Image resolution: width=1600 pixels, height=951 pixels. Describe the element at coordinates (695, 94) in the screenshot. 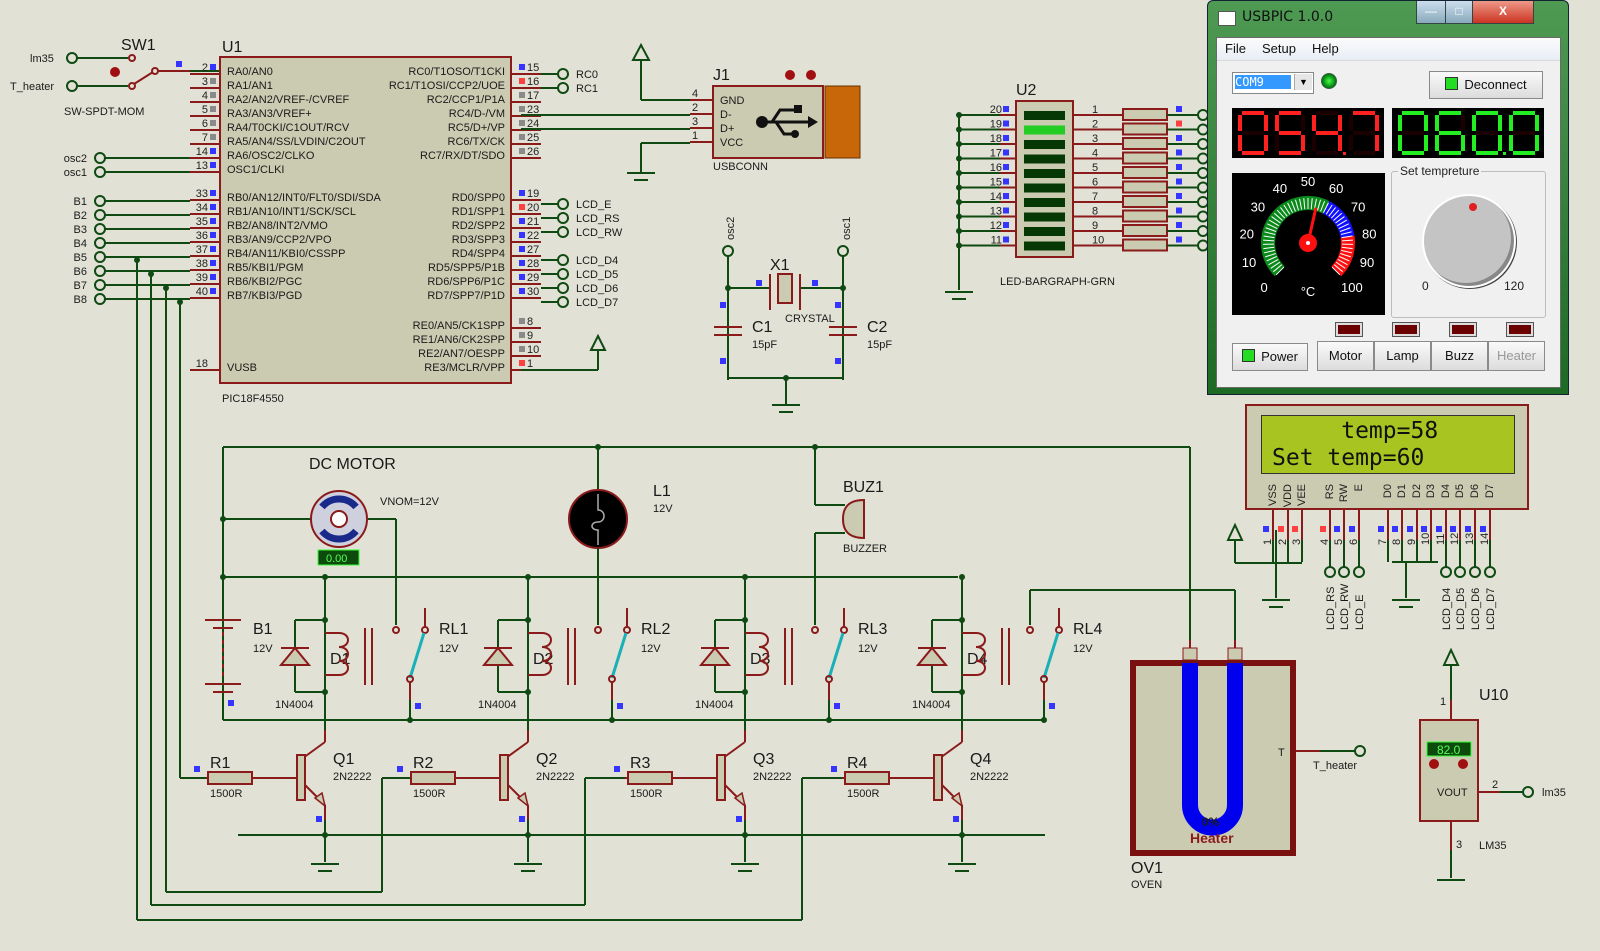

I see `j1-pin-num: 4` at that location.